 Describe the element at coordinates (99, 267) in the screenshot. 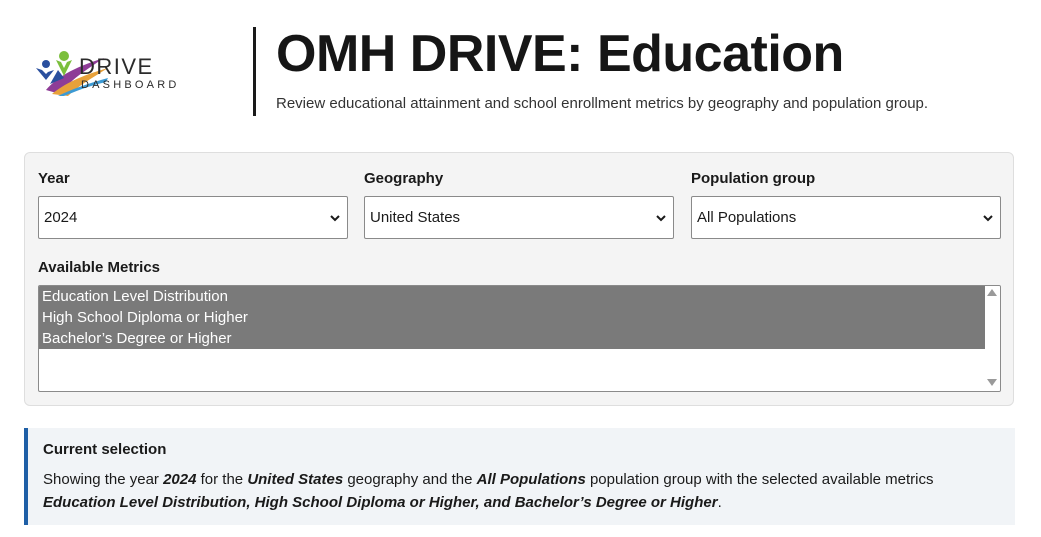

I see `metrics-label: Available Metrics` at that location.